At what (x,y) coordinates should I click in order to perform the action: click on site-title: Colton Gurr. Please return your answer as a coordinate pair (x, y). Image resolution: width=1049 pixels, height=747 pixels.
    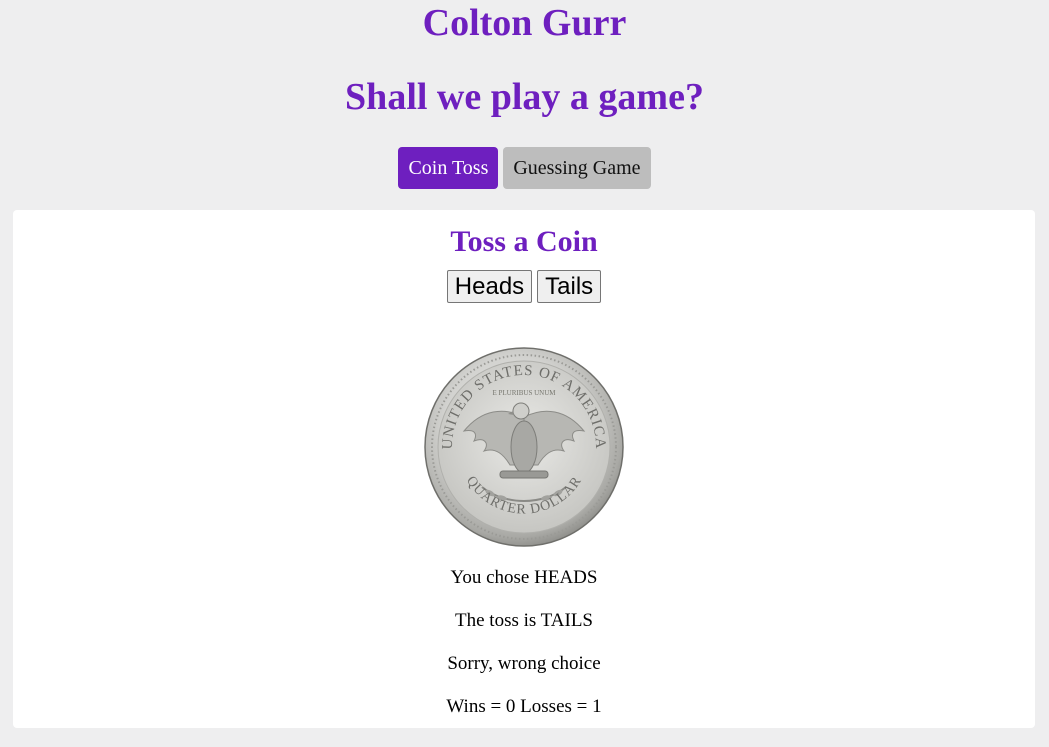
    Looking at the image, I should click on (524, 23).